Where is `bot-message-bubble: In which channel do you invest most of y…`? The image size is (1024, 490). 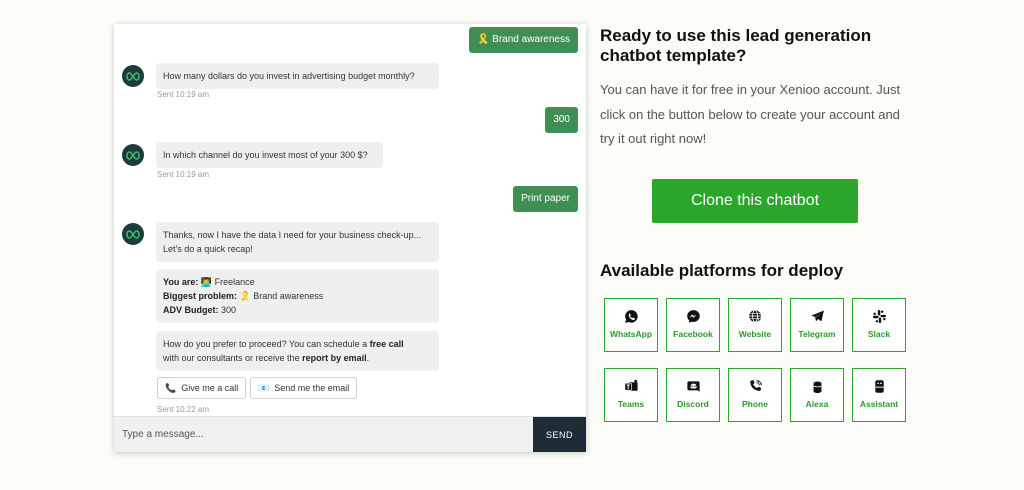
bot-message-bubble: In which channel do you invest most of y… is located at coordinates (269, 155).